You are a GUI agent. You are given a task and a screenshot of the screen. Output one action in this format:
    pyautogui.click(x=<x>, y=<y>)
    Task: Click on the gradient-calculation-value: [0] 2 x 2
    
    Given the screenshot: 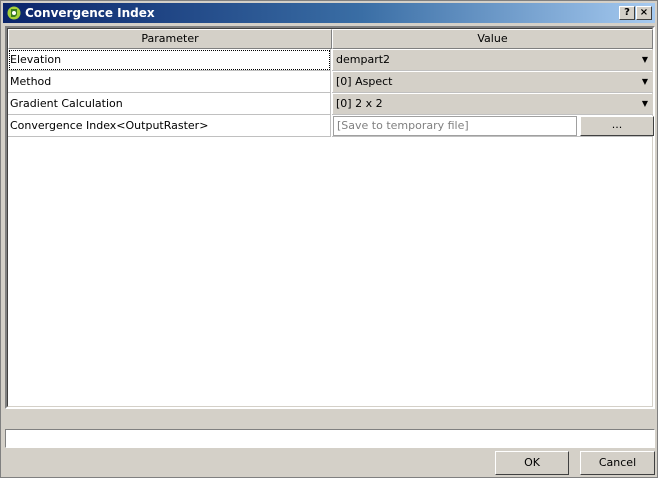 What is the action you would take?
    pyautogui.click(x=359, y=103)
    